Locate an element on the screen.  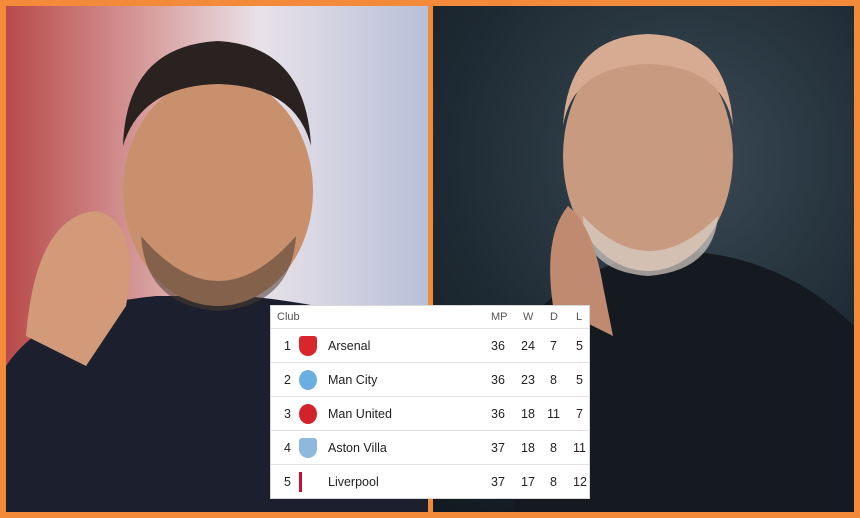
losses: 12 is located at coordinates (580, 482).